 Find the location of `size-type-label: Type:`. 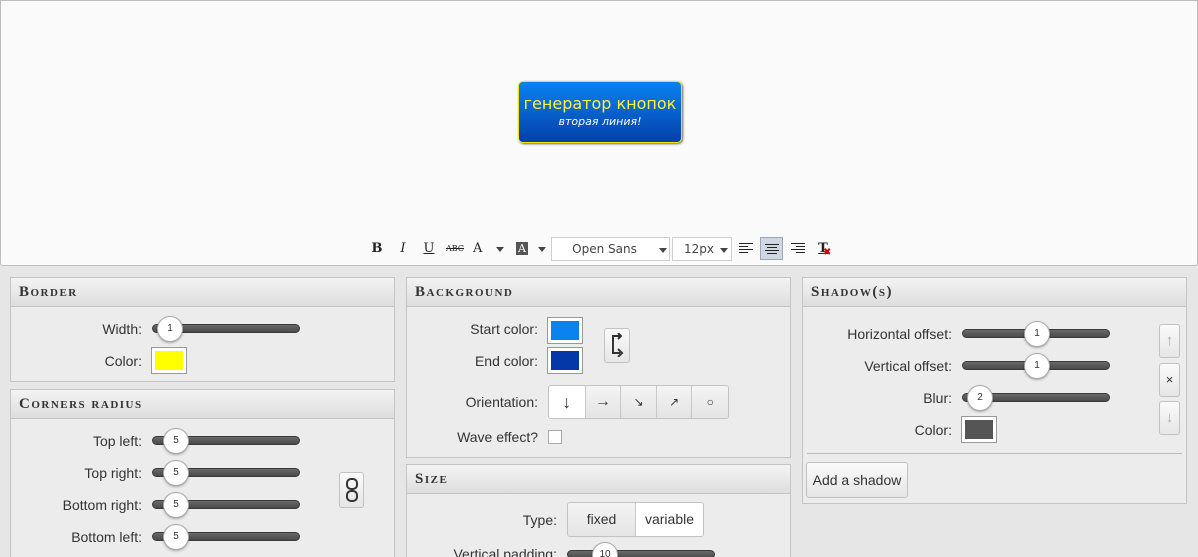

size-type-label: Type: is located at coordinates (539, 520).